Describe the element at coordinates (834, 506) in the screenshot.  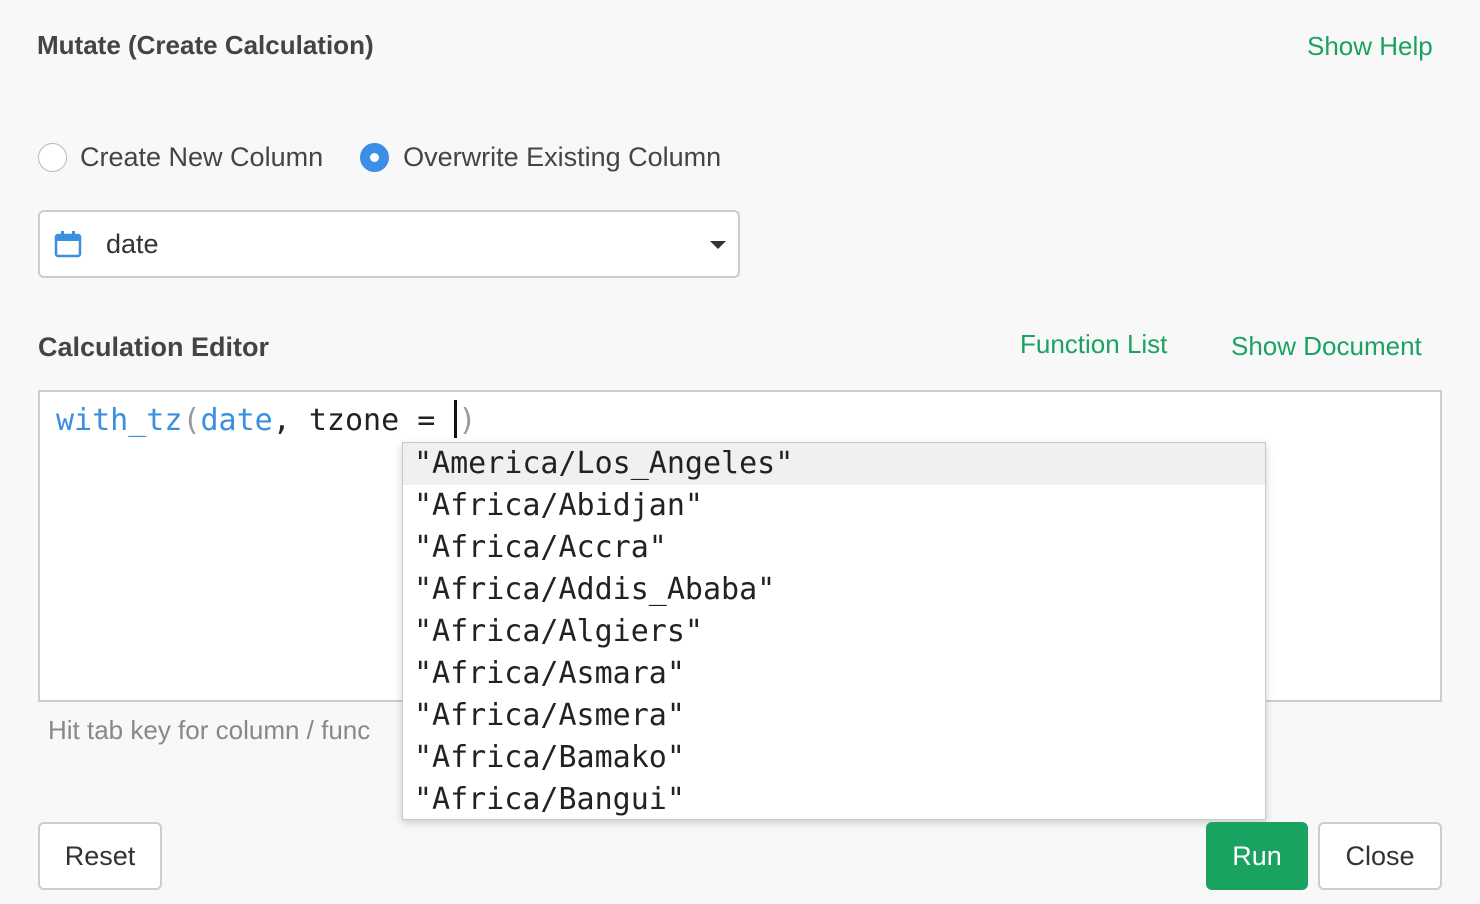
I see `autocomplete-item: "Africa/Abidjan"` at that location.